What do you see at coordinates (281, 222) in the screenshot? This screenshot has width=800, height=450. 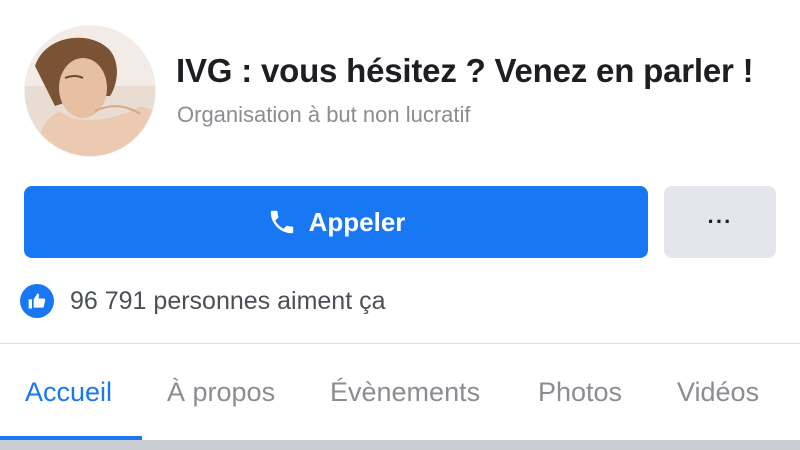 I see `phone-icon` at bounding box center [281, 222].